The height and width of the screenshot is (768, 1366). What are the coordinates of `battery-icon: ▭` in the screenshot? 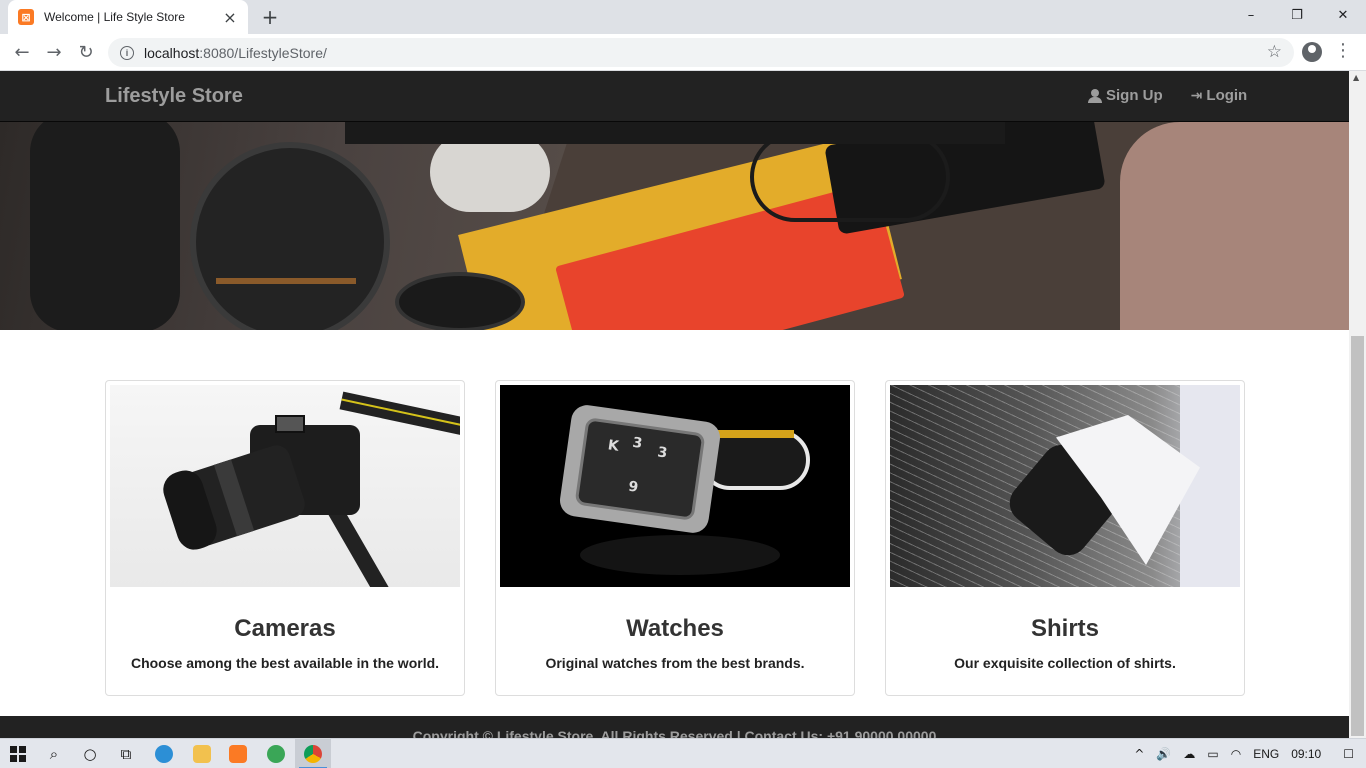 It's located at (1212, 754).